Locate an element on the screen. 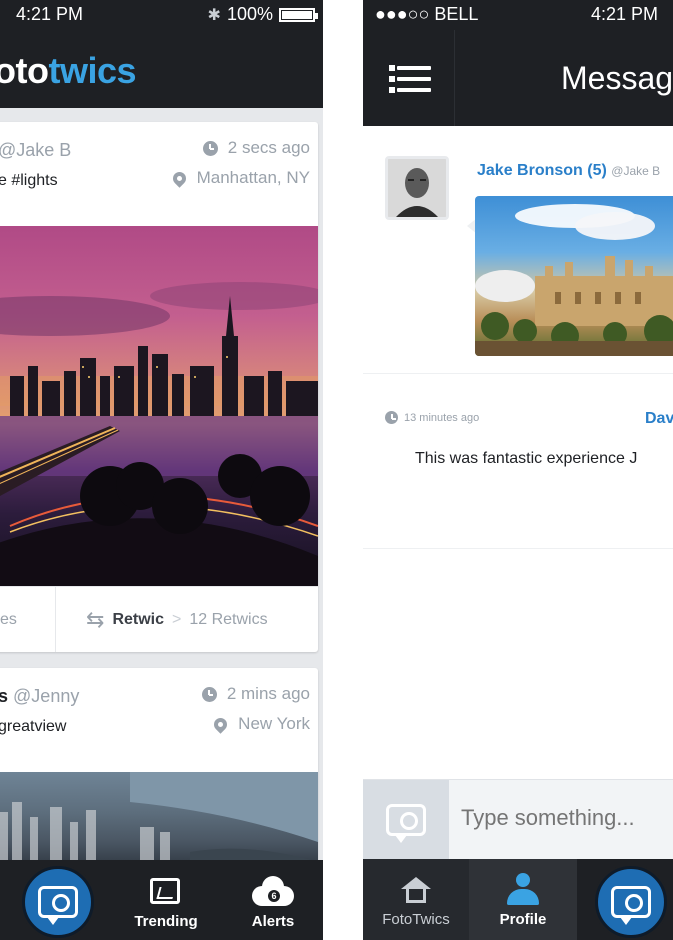 Image resolution: width=673 pixels, height=940 pixels. cathedral-image is located at coordinates (574, 280).